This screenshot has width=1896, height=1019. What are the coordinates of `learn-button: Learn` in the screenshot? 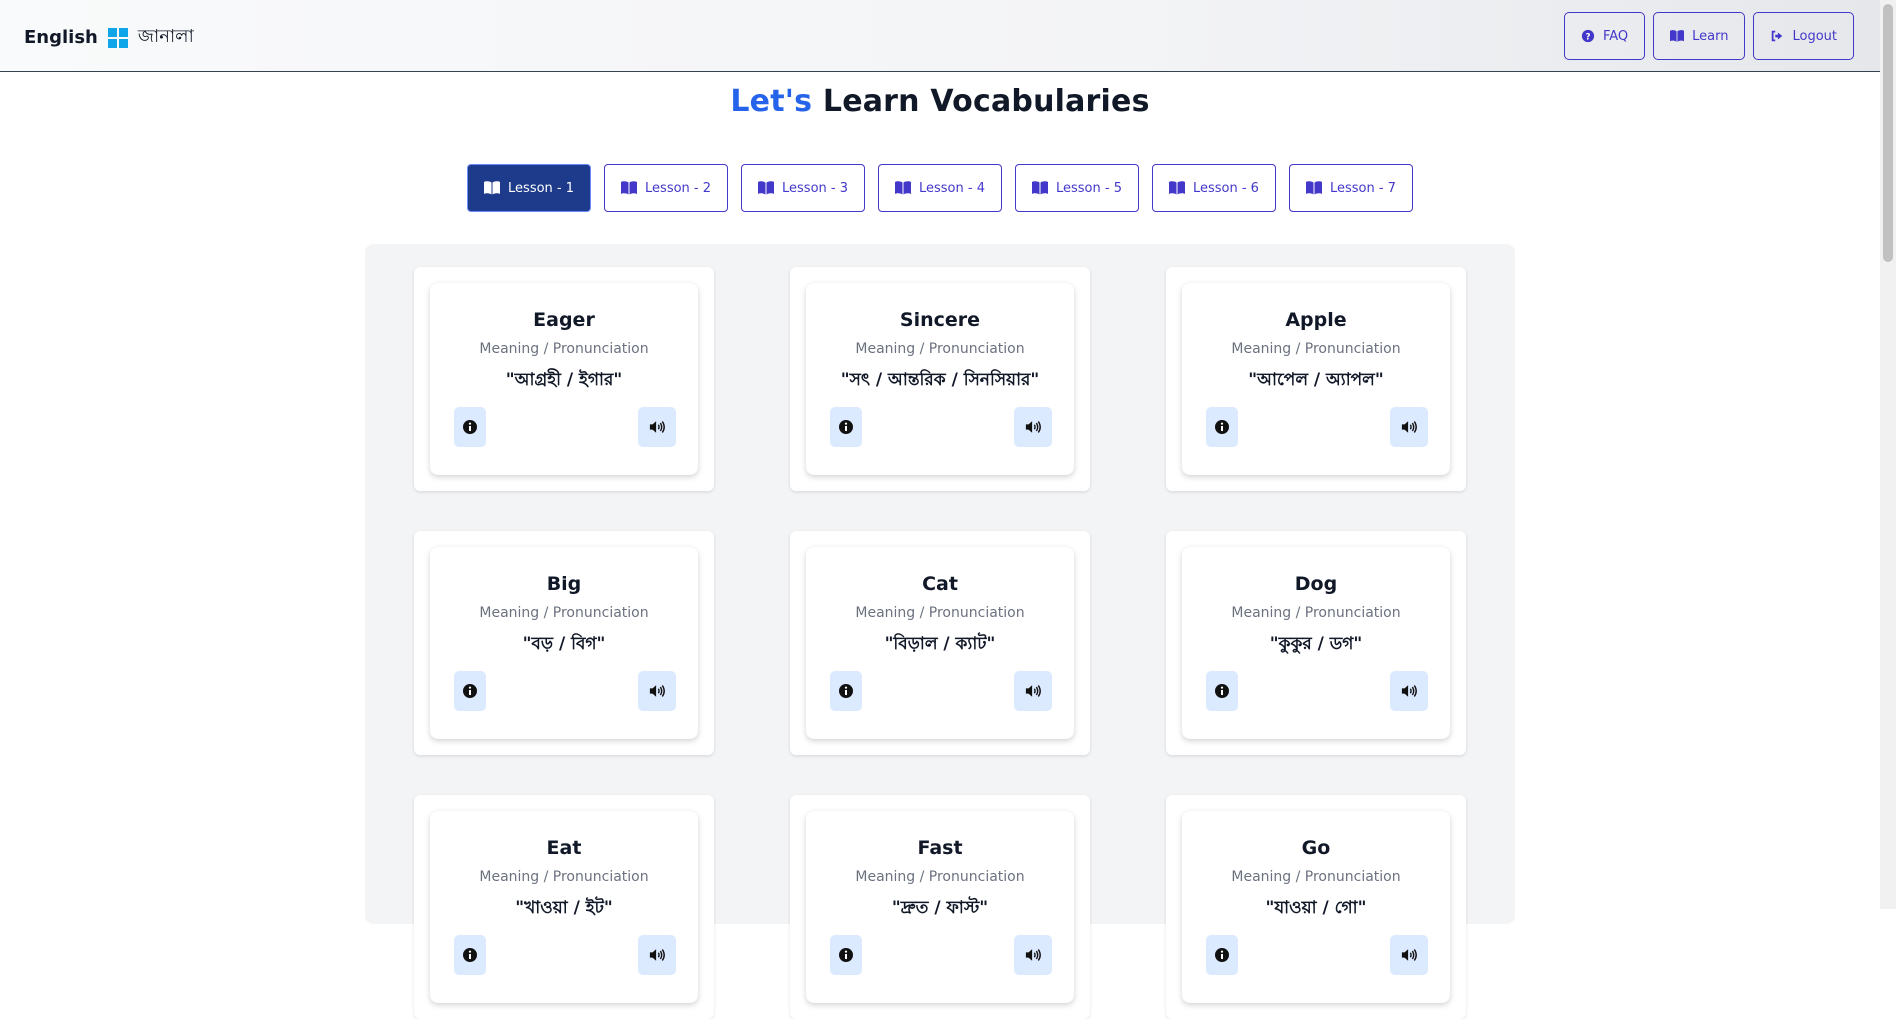 It's located at (1699, 36).